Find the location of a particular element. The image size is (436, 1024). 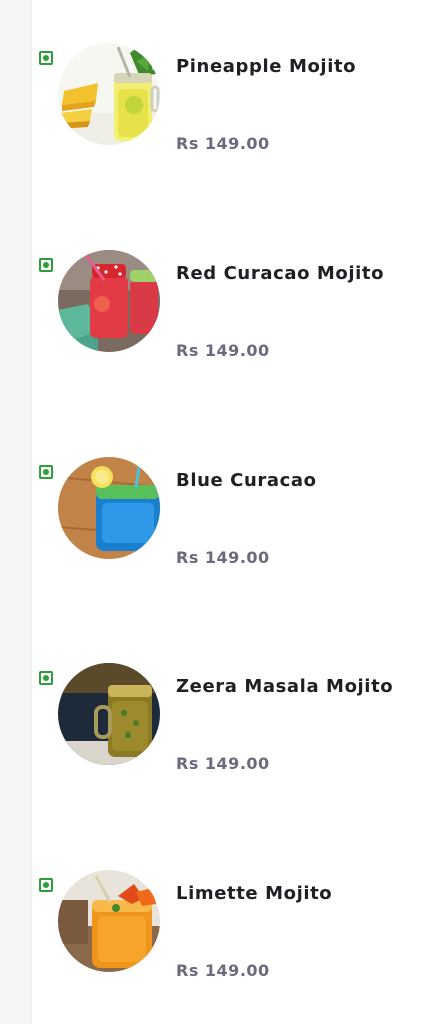

zeera-masala-mojito-photo is located at coordinates (109, 714).